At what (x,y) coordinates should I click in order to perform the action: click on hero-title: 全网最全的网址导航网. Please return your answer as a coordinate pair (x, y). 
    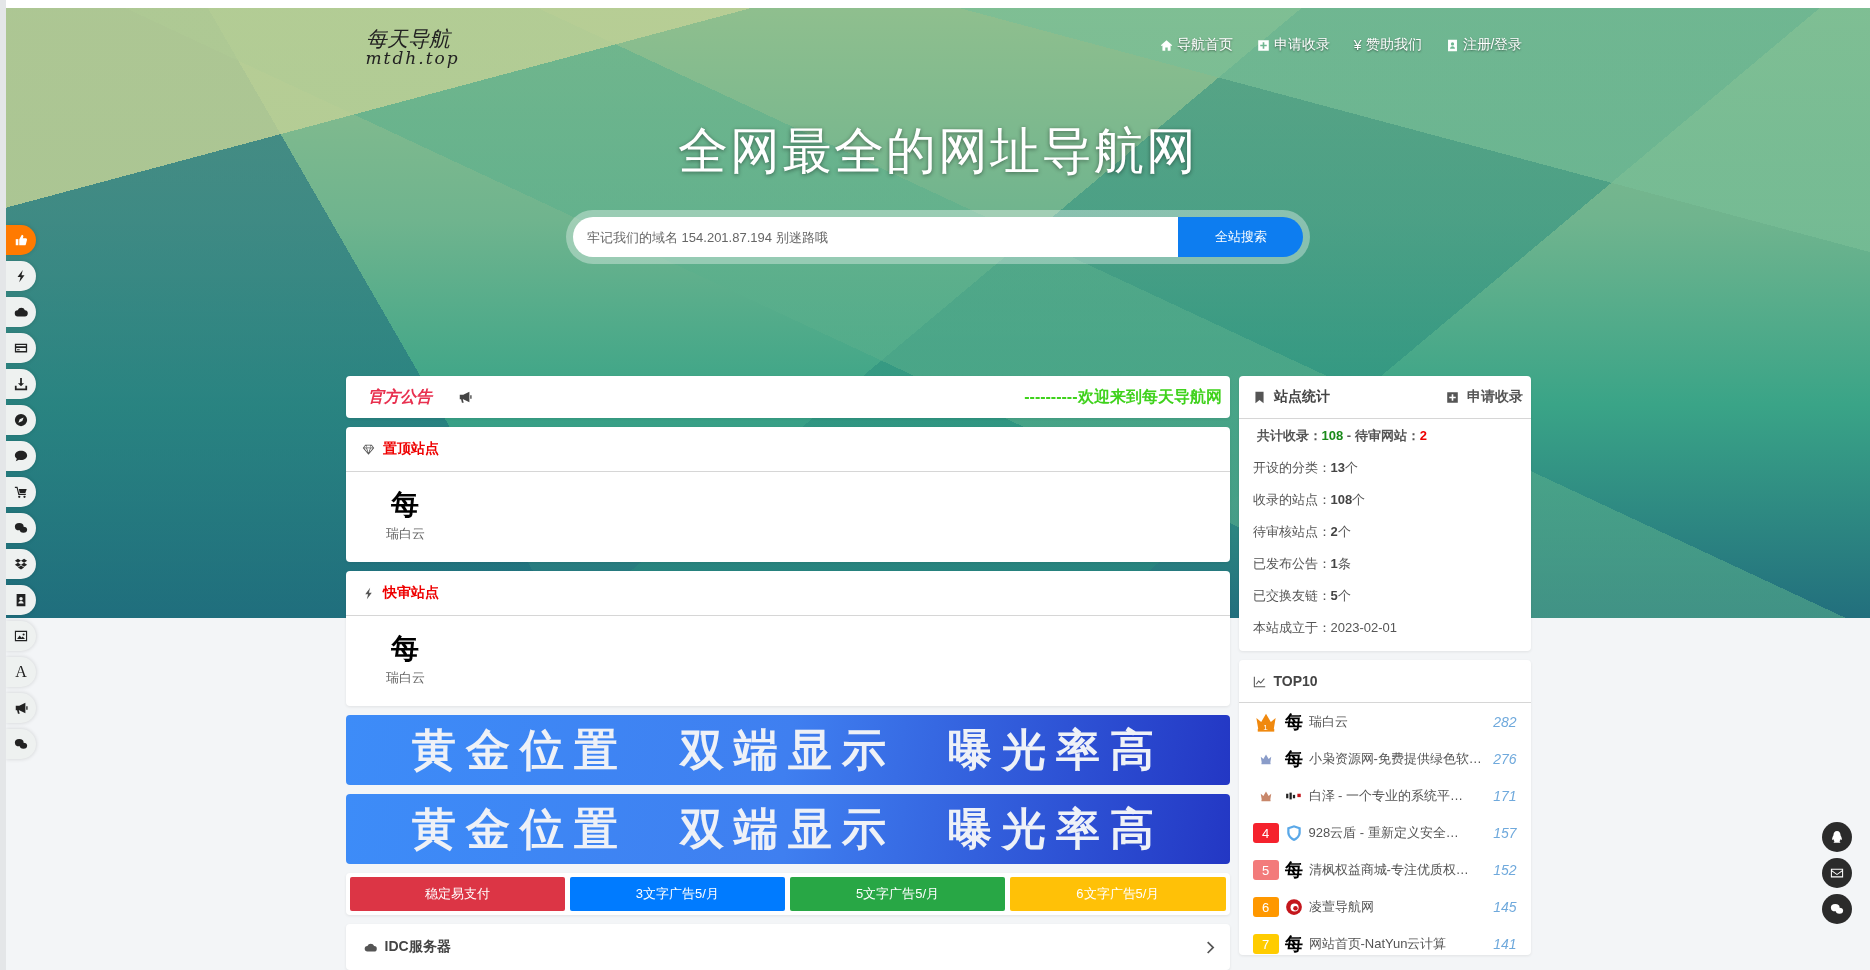
    Looking at the image, I should click on (938, 151).